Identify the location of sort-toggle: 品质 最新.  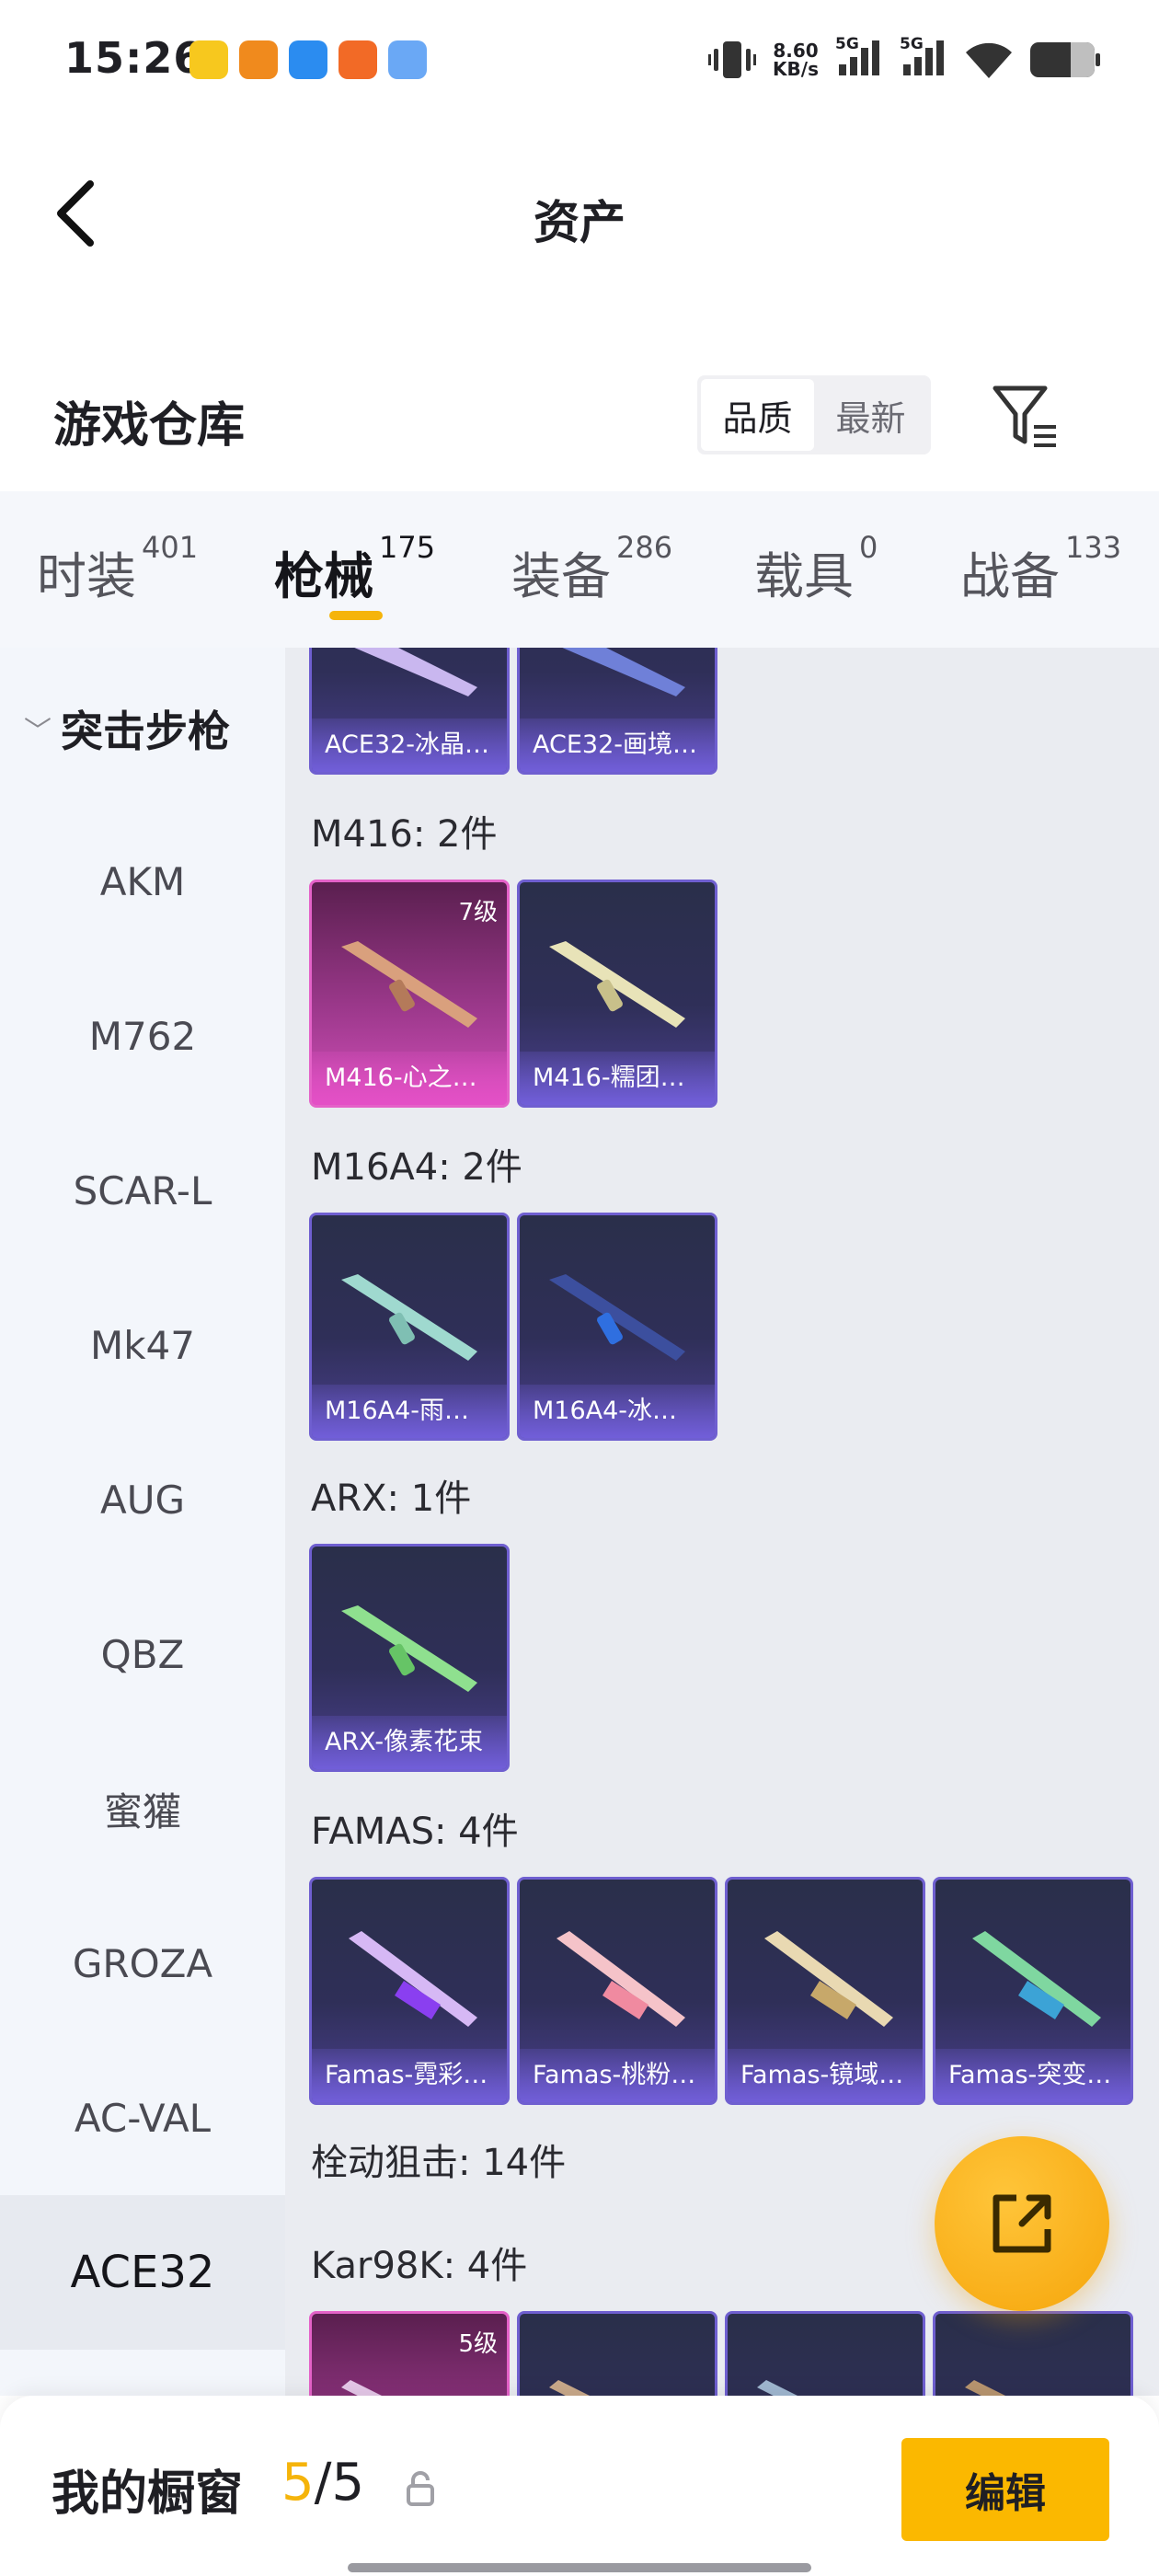
(814, 414).